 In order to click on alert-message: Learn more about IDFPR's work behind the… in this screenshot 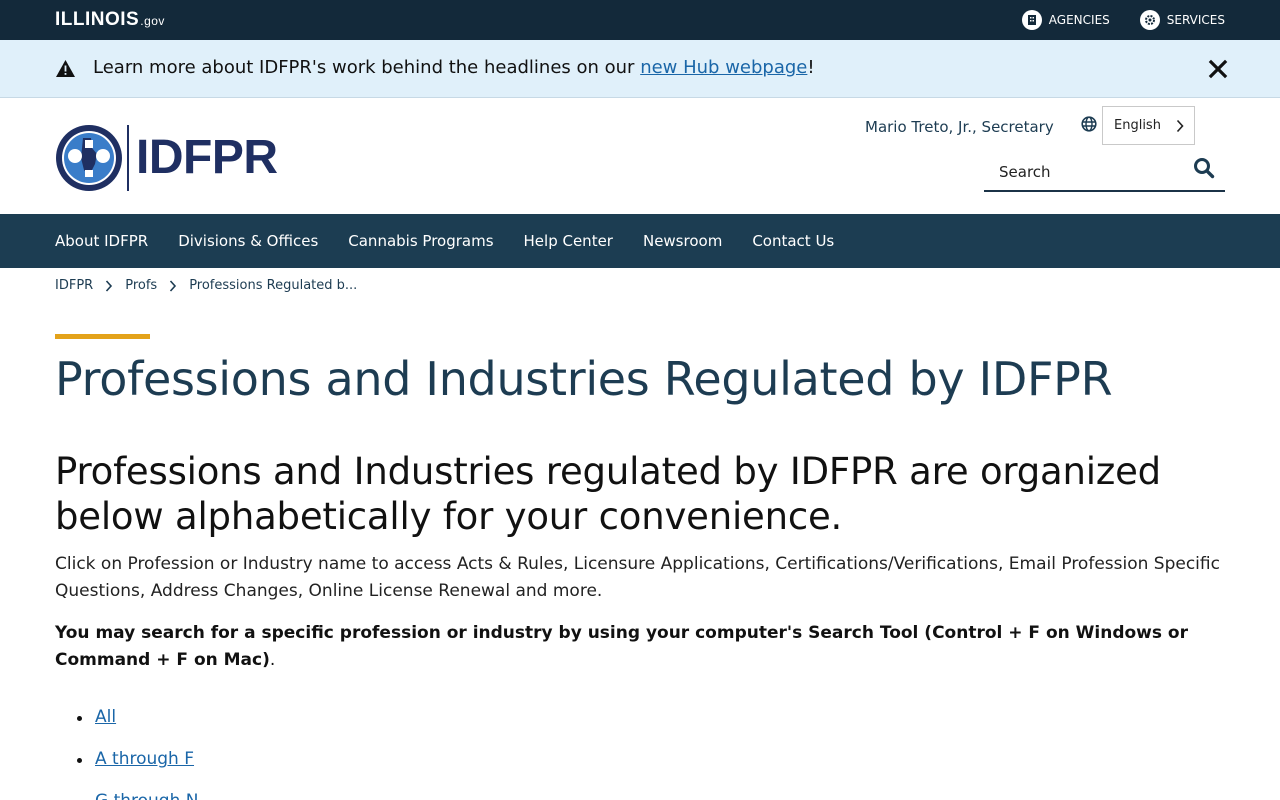, I will do `click(454, 67)`.